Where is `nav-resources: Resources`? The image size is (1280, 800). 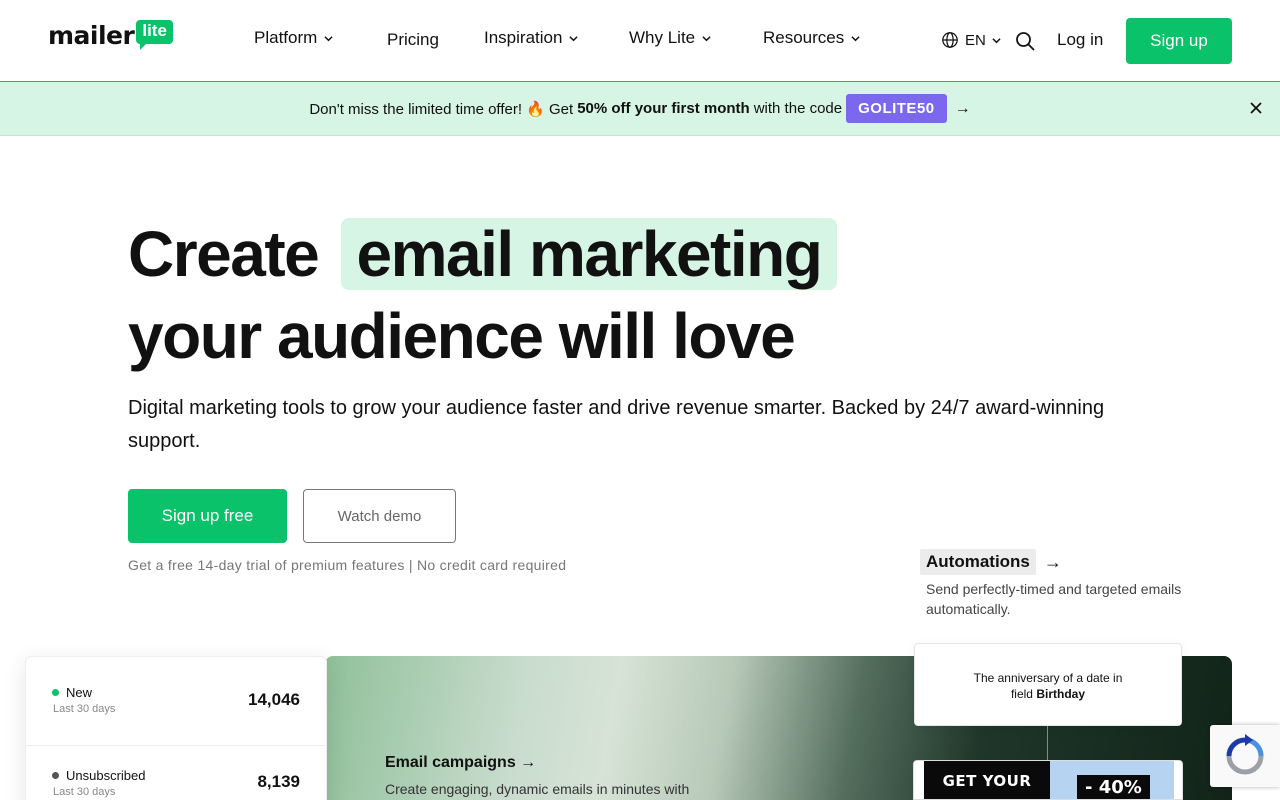
nav-resources: Resources is located at coordinates (811, 38).